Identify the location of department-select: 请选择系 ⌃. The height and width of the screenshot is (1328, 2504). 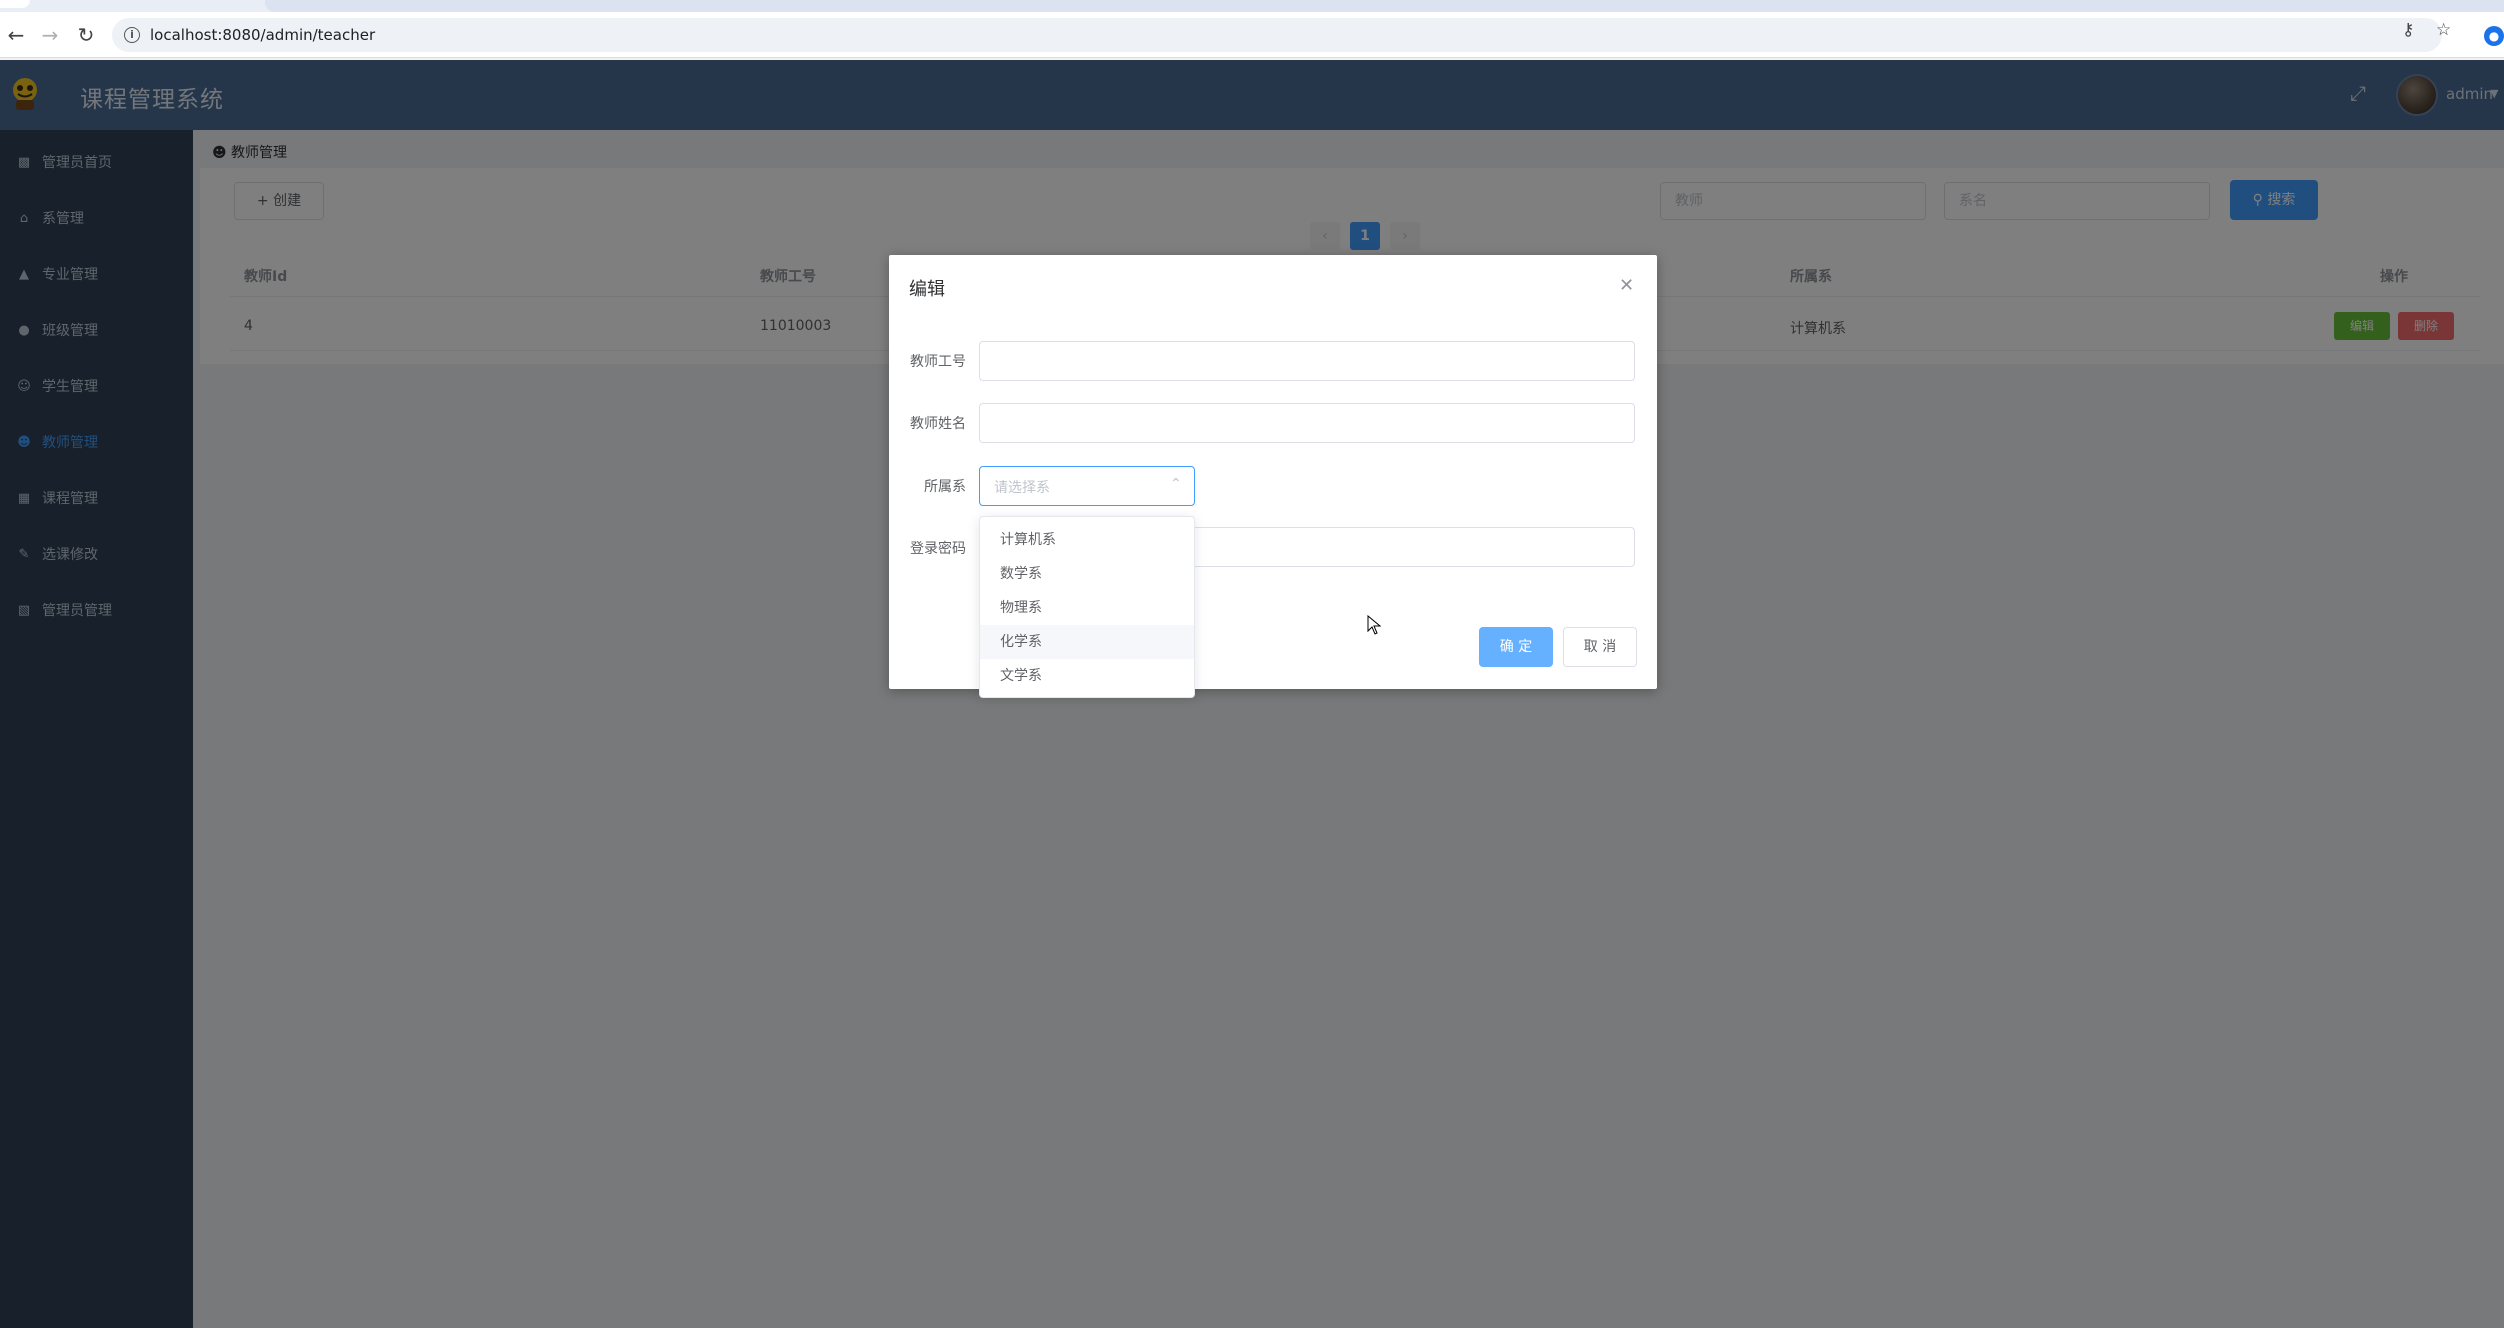
(1087, 486).